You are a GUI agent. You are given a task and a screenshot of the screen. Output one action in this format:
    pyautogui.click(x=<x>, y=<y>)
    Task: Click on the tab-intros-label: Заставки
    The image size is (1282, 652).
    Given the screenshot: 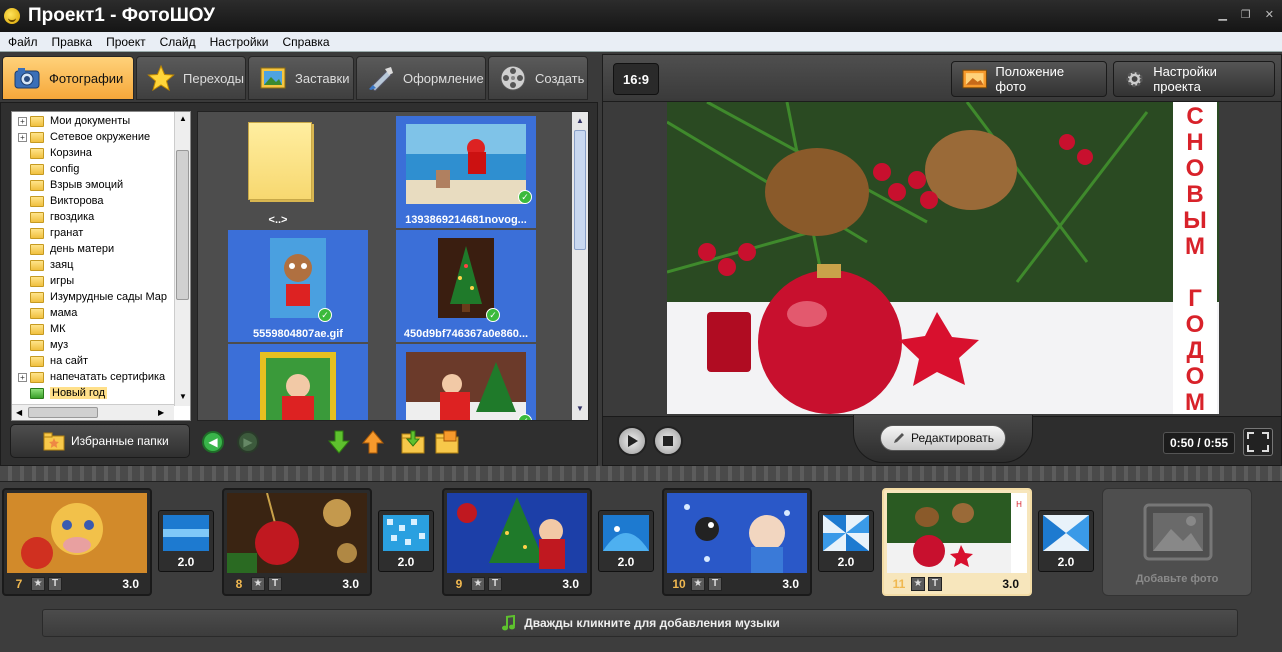 What is the action you would take?
    pyautogui.click(x=322, y=78)
    